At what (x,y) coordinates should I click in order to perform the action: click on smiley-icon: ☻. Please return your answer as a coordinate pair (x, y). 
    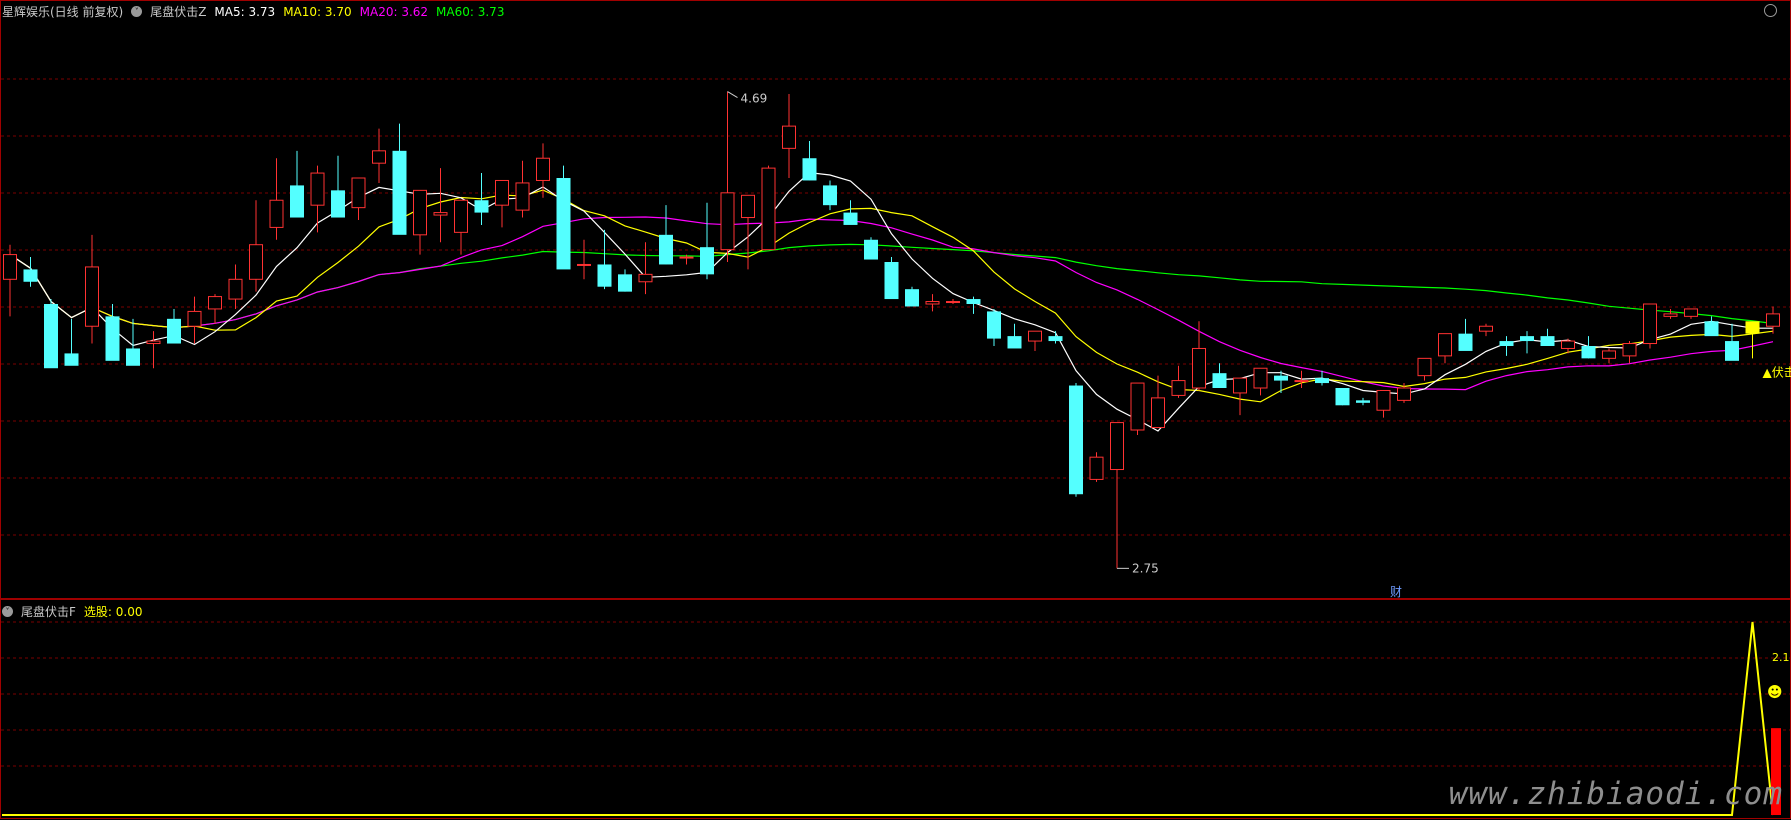
    Looking at the image, I should click on (1775, 692).